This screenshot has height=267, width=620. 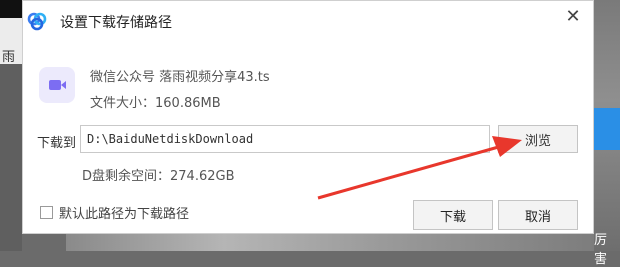 I want to click on file-name: 微信公众号 落雨视频分享43.ts, so click(x=180, y=77).